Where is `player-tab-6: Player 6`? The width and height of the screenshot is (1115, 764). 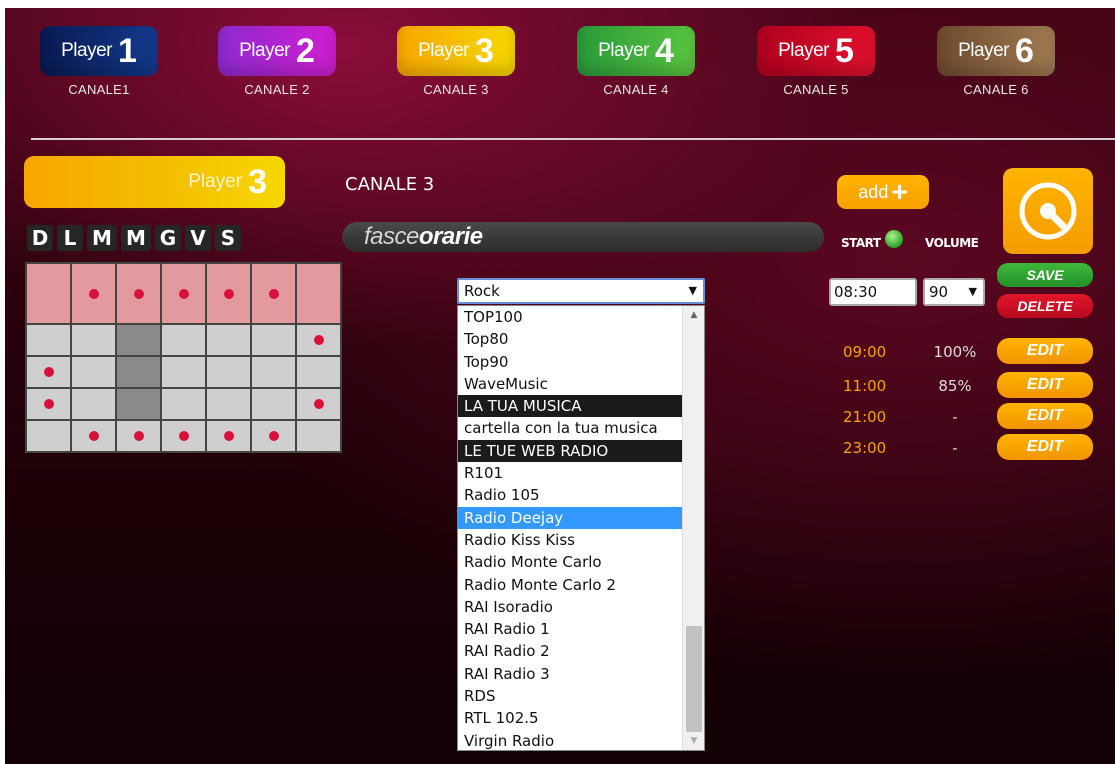
player-tab-6: Player 6 is located at coordinates (996, 51).